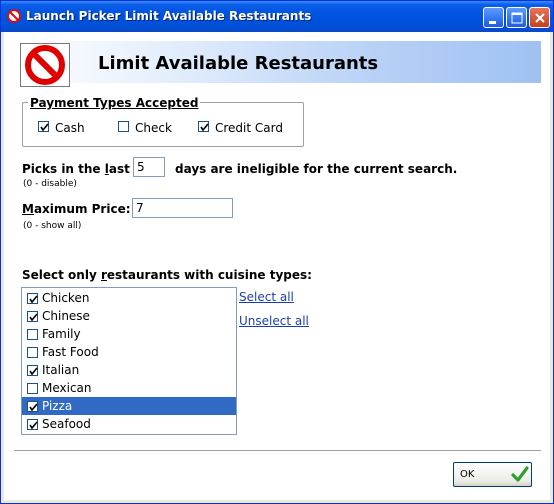 The image size is (554, 504). Describe the element at coordinates (70, 128) in the screenshot. I see `cash-label: Cash` at that location.